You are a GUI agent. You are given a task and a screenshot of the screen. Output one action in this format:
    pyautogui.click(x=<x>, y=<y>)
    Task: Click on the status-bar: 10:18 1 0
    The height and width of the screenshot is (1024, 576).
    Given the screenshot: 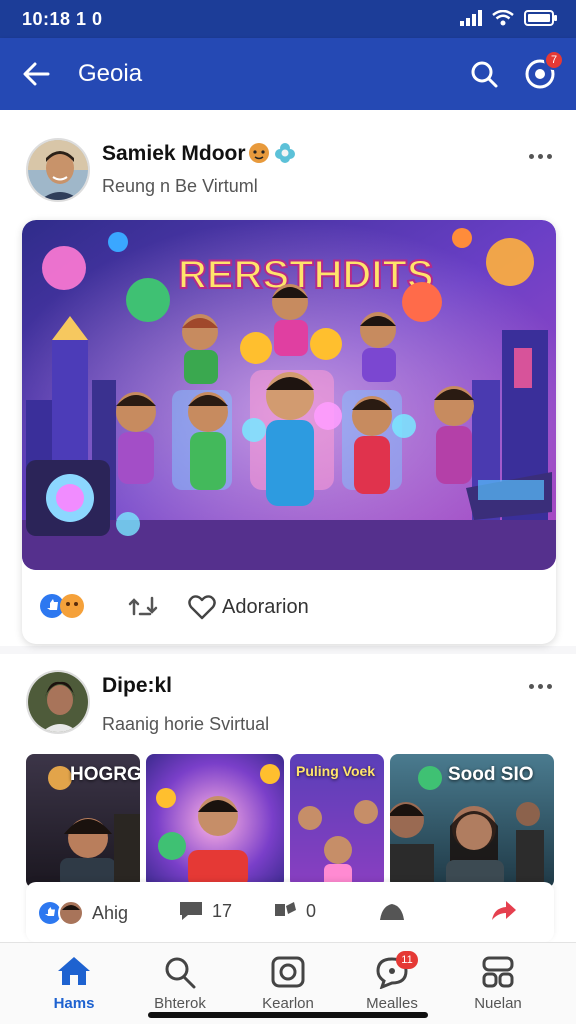 What is the action you would take?
    pyautogui.click(x=288, y=19)
    